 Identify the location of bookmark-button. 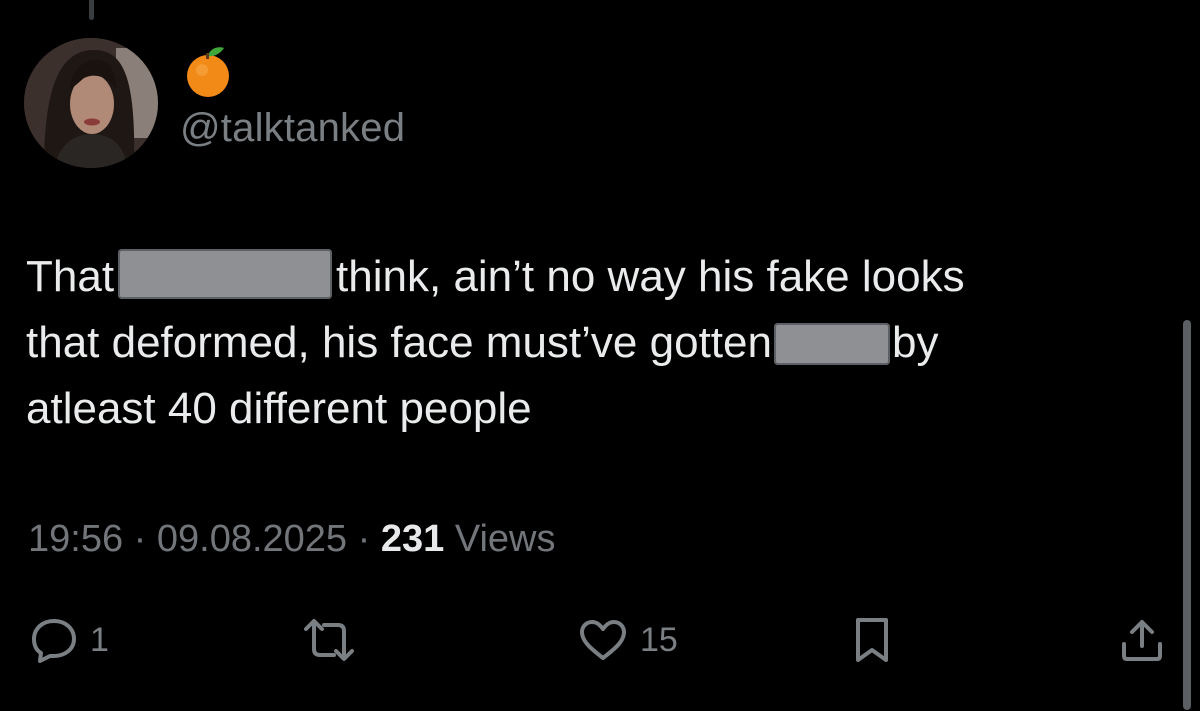
(872, 640).